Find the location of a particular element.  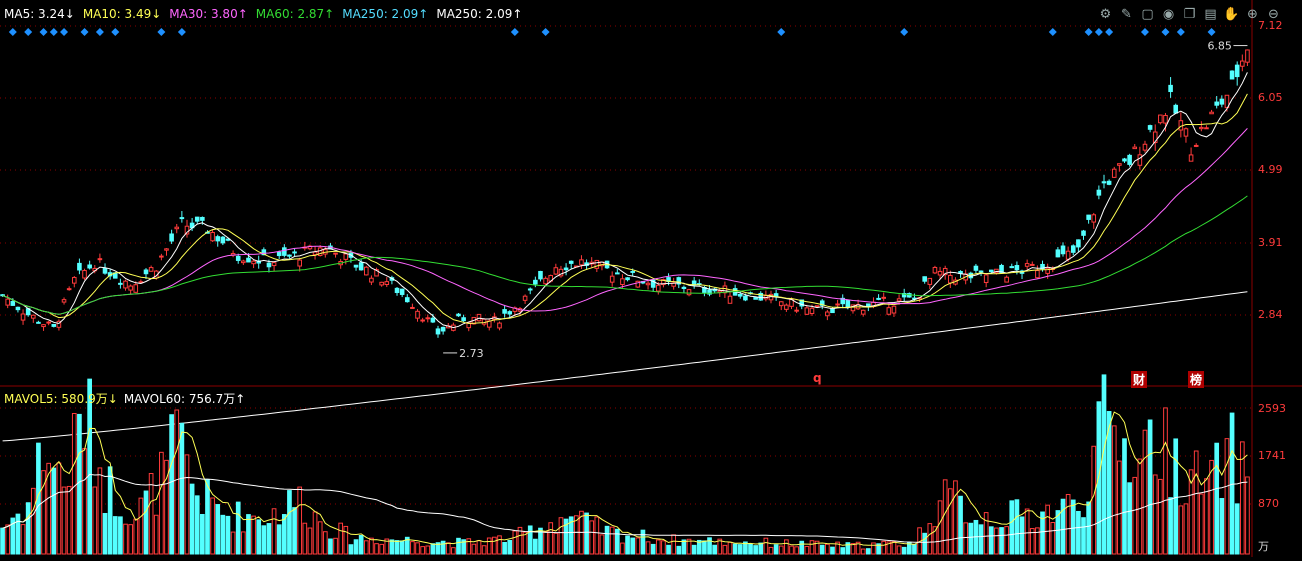

brush-icon: ✎ is located at coordinates (1126, 15).